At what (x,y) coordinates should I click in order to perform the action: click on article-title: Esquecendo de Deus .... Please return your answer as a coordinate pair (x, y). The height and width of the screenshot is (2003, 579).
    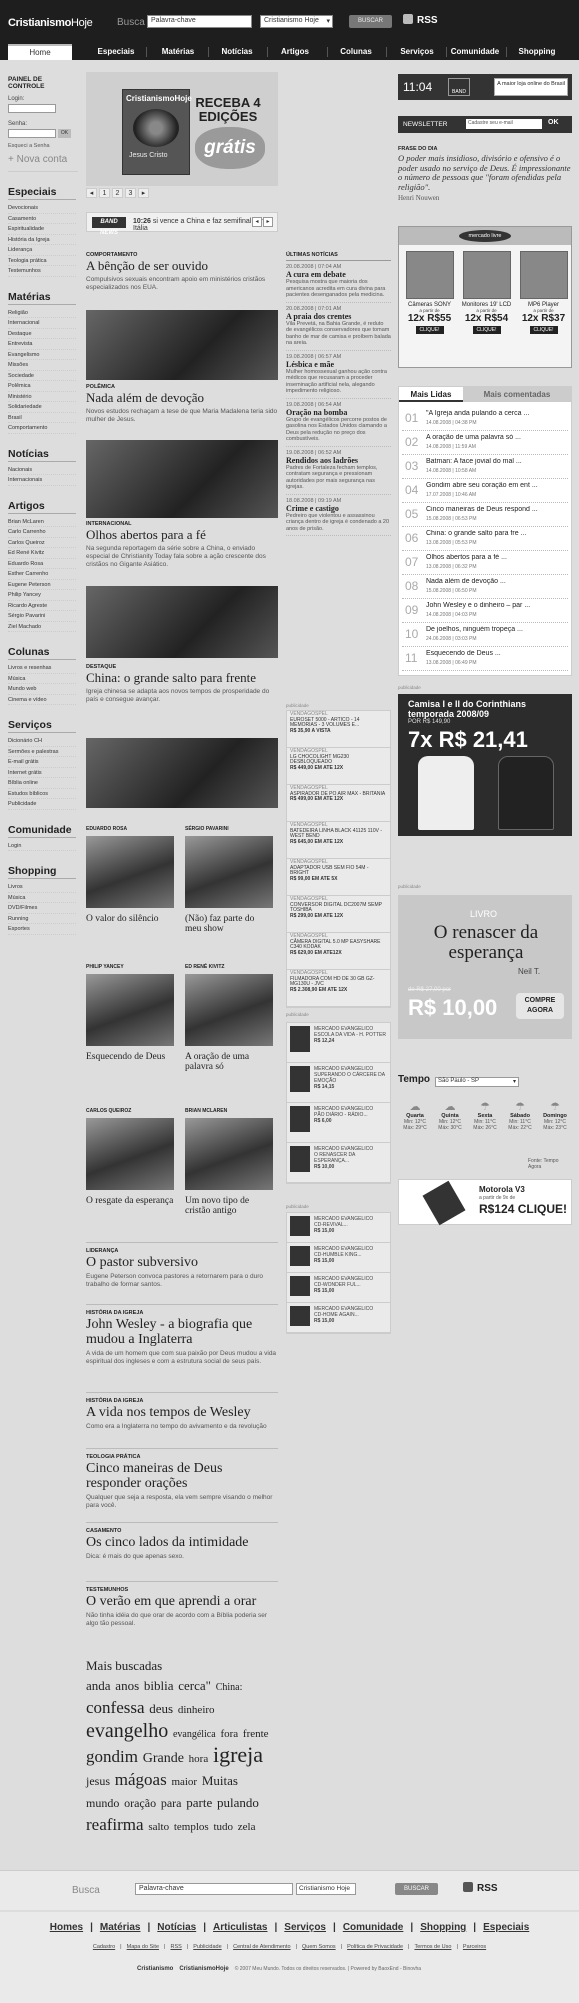
    Looking at the image, I should click on (496, 653).